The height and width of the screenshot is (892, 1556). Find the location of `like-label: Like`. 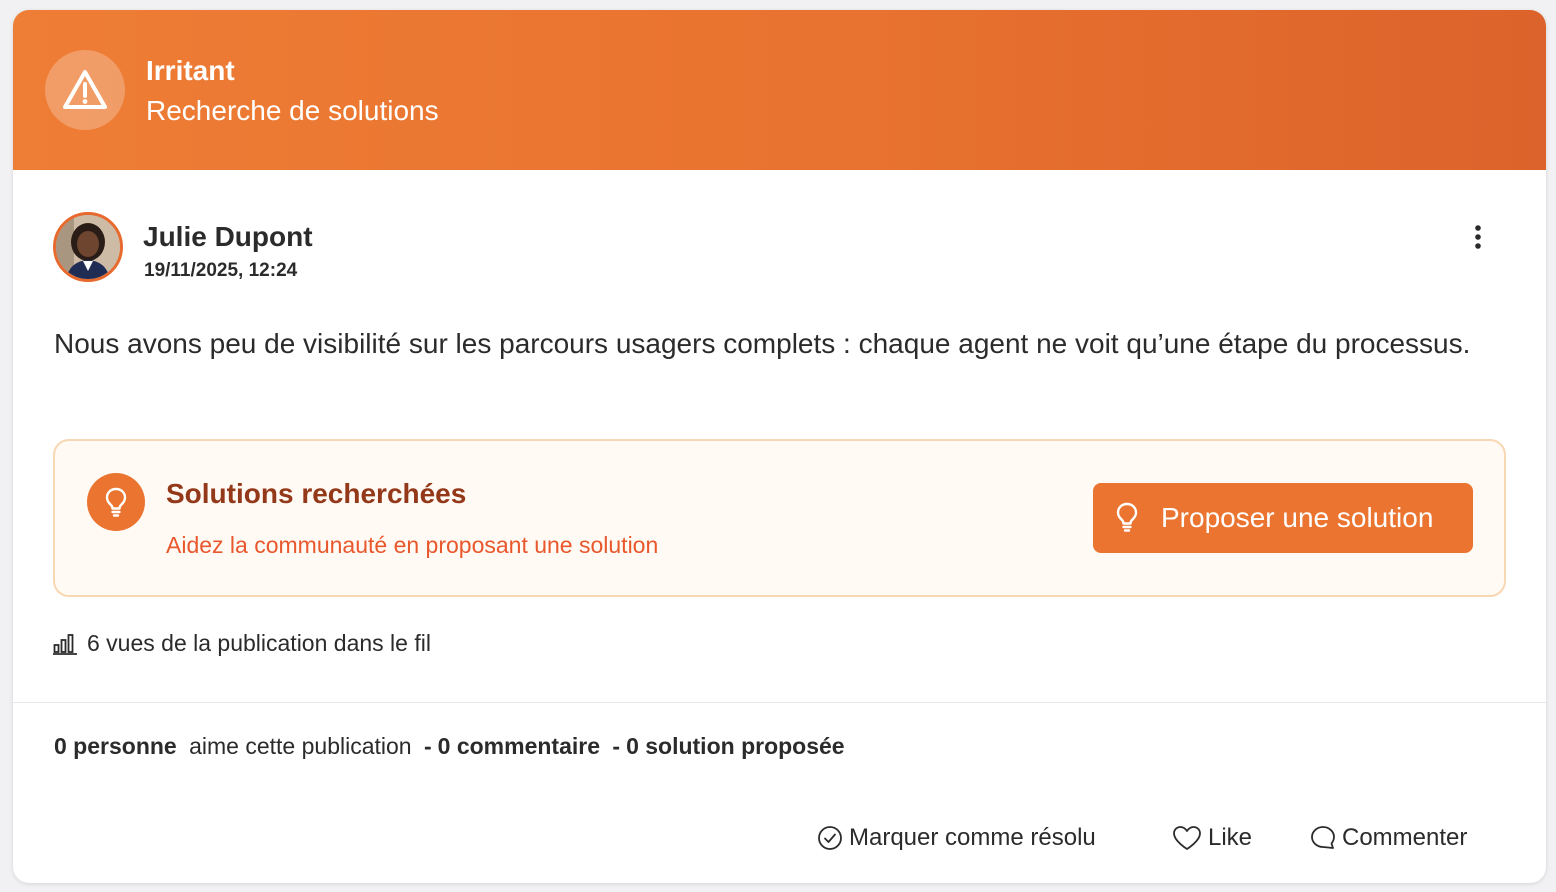

like-label: Like is located at coordinates (1230, 837).